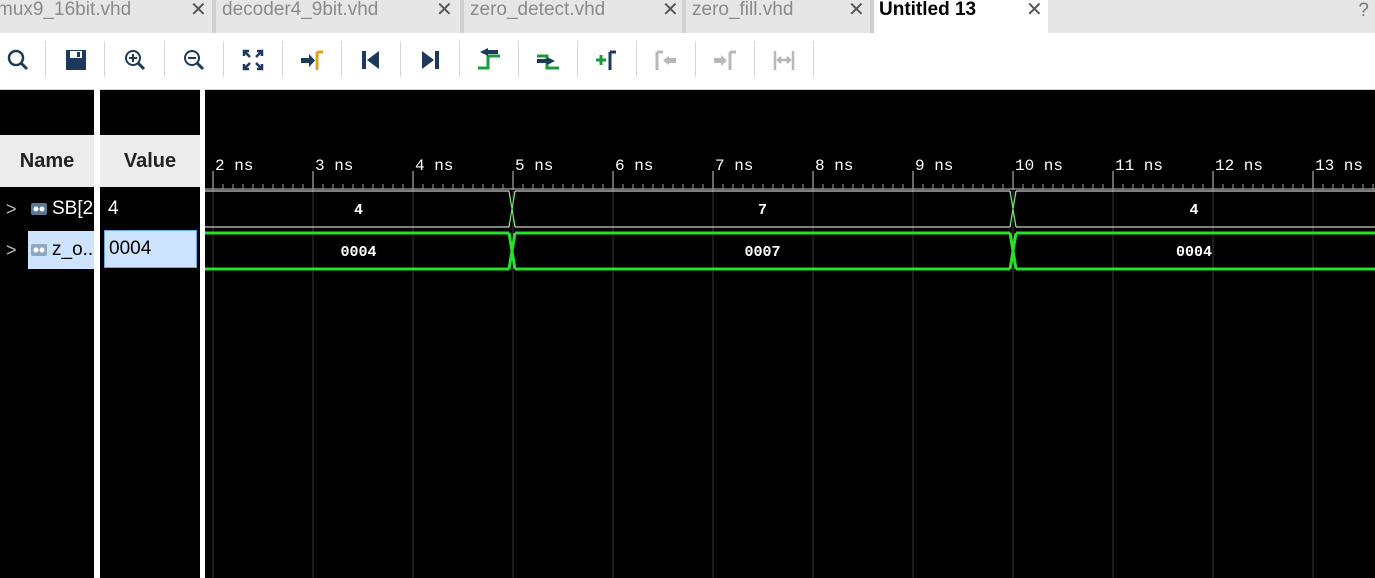 Image resolution: width=1375 pixels, height=578 pixels. What do you see at coordinates (19, 60) in the screenshot?
I see `search-icon` at bounding box center [19, 60].